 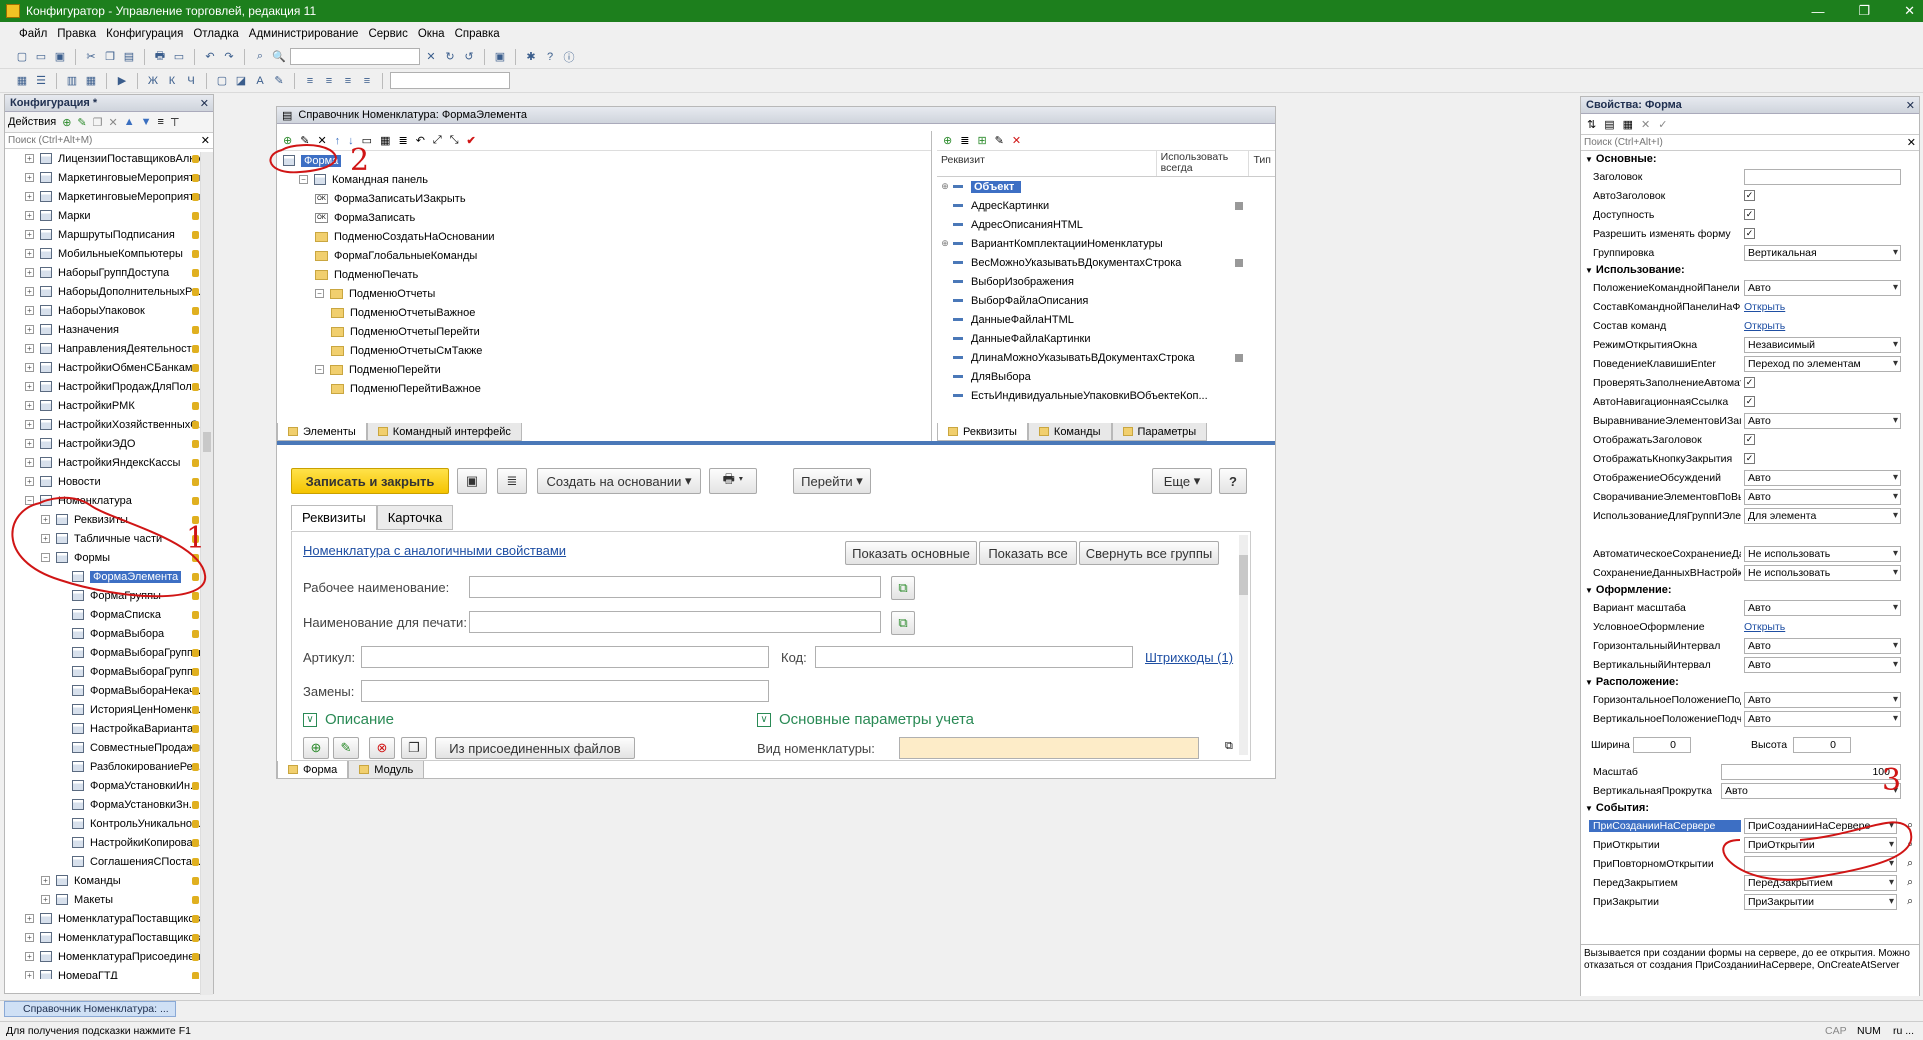 I want to click on annotation-number-2: 2, so click(x=359, y=160).